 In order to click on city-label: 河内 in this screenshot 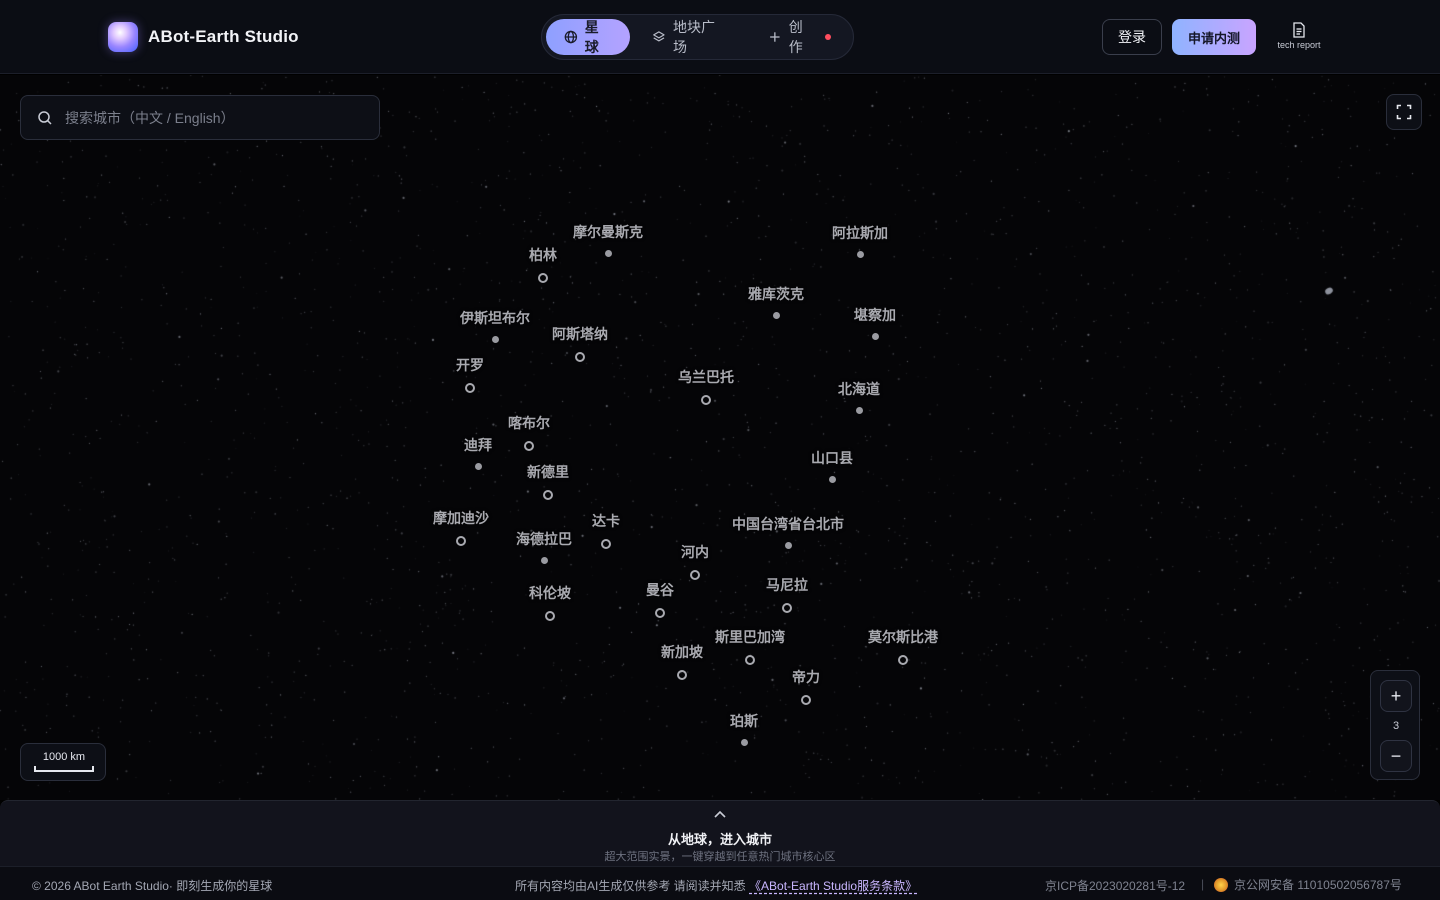, I will do `click(695, 552)`.